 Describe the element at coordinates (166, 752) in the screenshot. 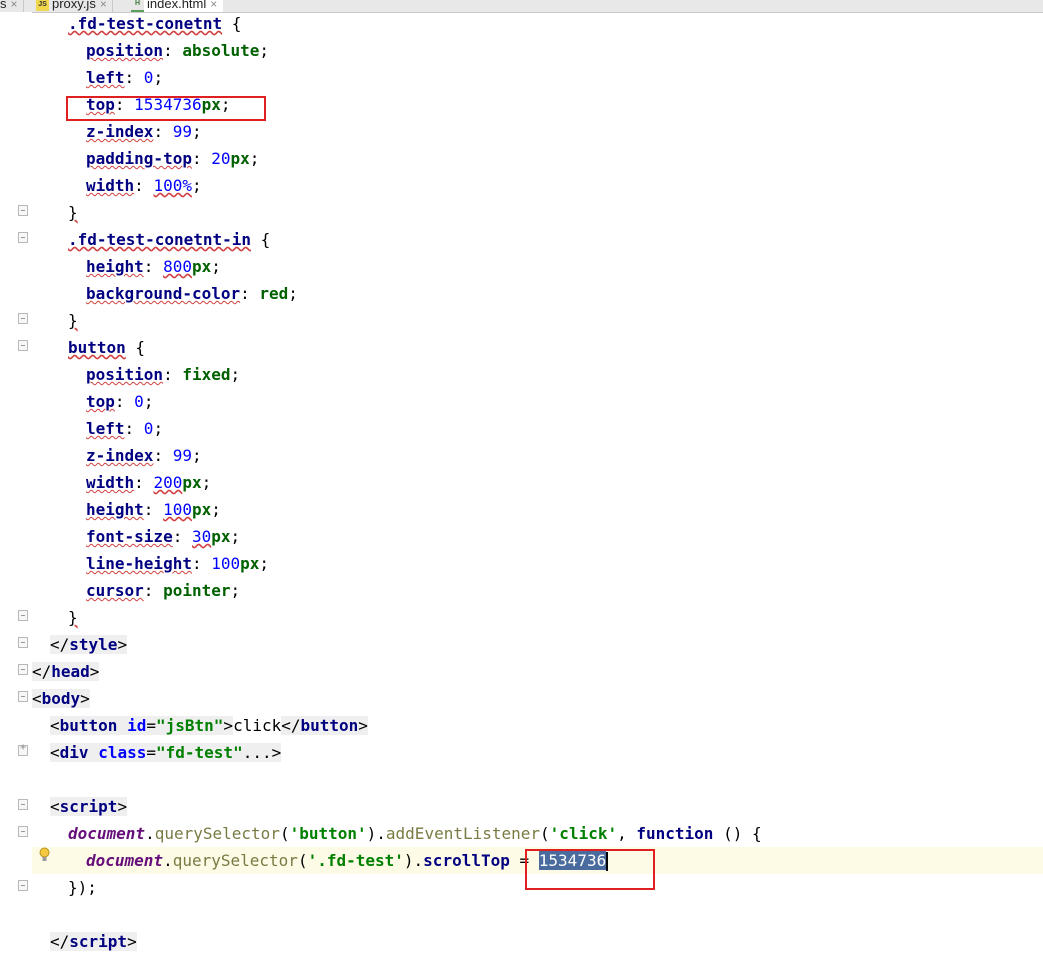

I see `code-line-28: <div class="fd-test"...>` at that location.